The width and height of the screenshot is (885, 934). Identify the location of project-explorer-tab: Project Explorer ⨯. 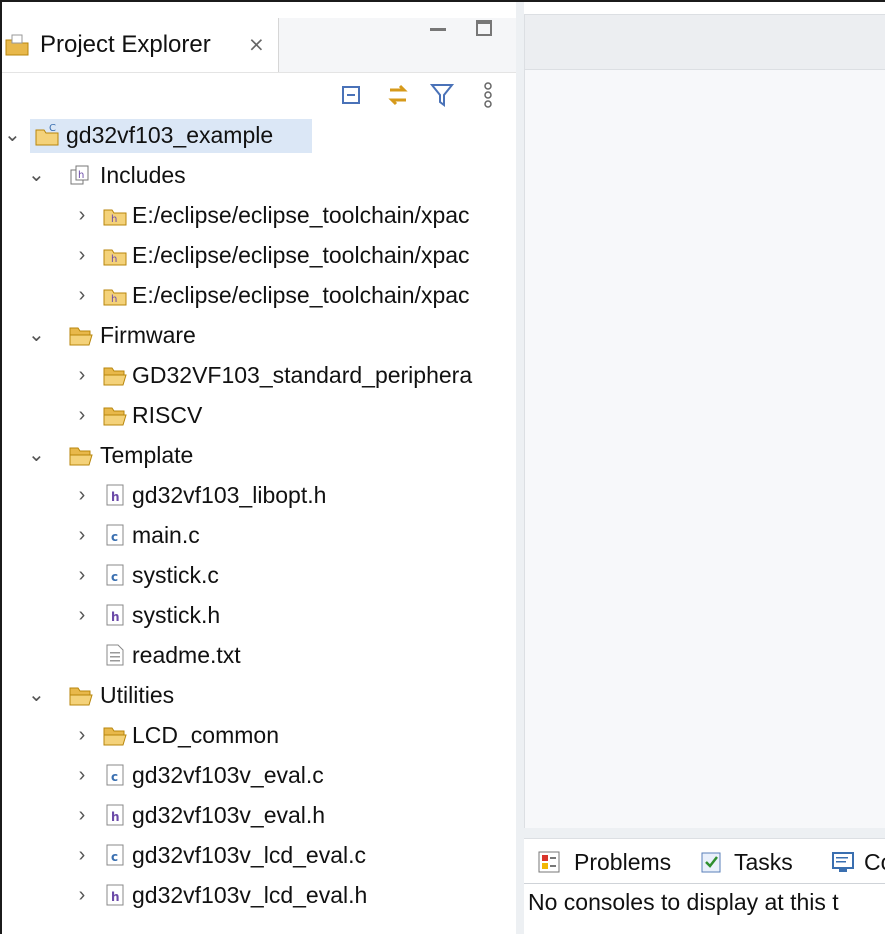
(140, 45).